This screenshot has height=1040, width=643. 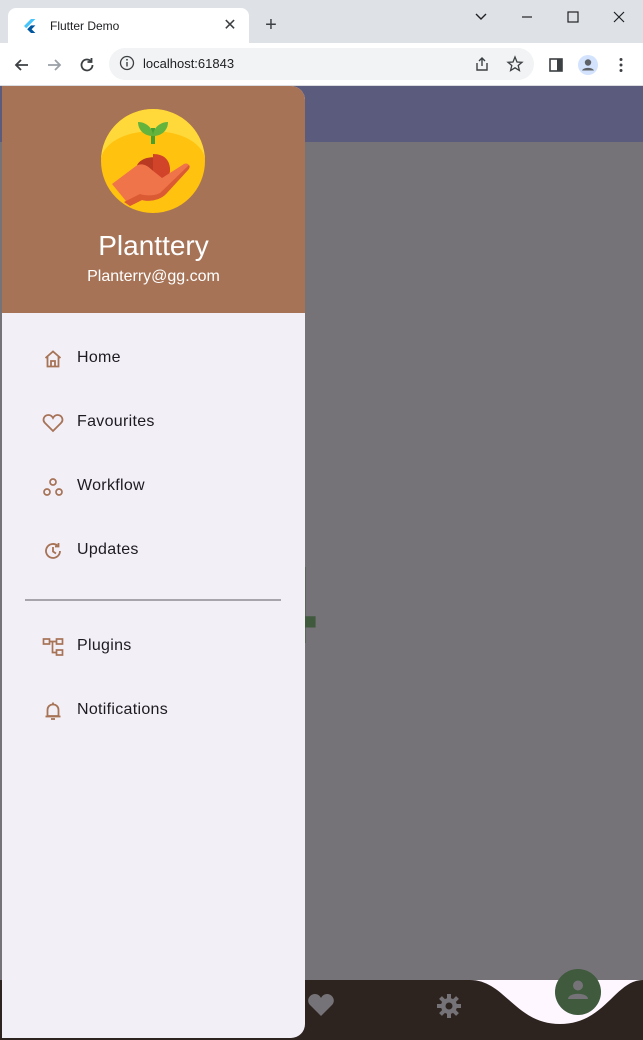 I want to click on drawer-item-label: Workflow, so click(x=111, y=485).